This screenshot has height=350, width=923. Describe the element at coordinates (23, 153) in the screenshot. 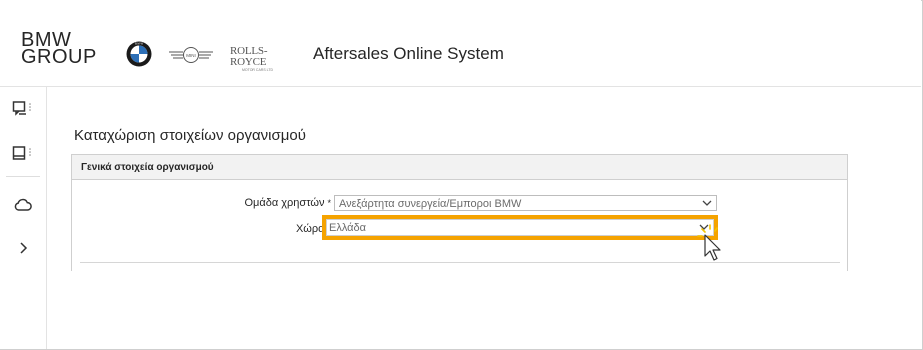

I see `document-panel-icon` at that location.